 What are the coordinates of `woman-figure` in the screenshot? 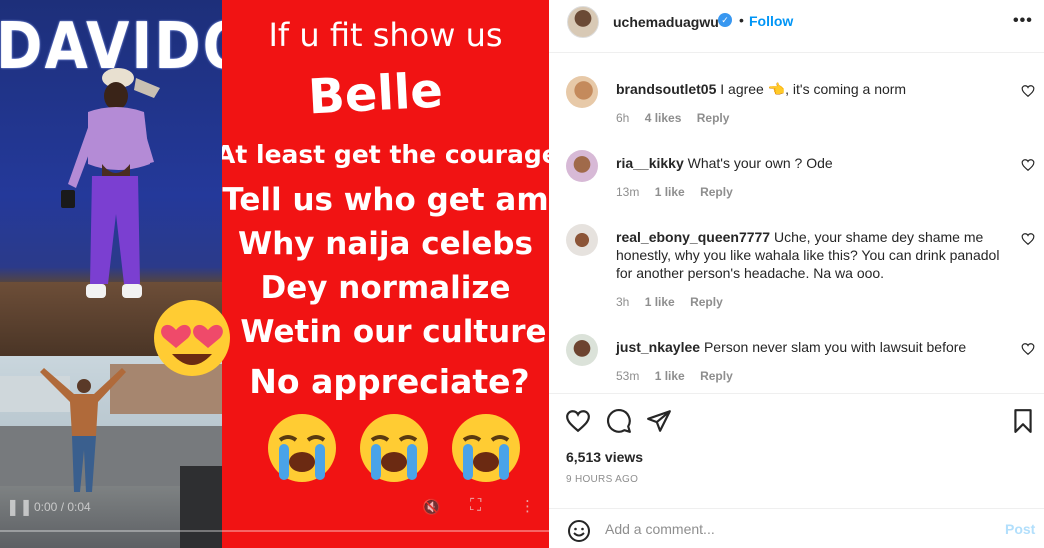 It's located at (110, 183).